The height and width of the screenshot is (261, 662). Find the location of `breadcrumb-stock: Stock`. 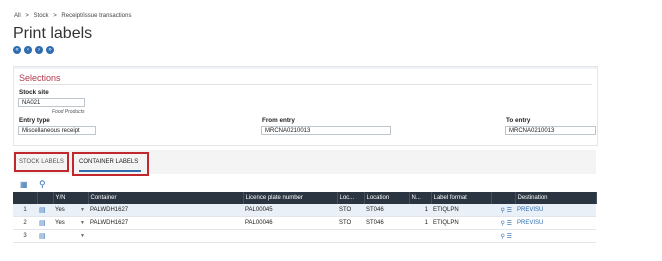

breadcrumb-stock: Stock is located at coordinates (41, 16).